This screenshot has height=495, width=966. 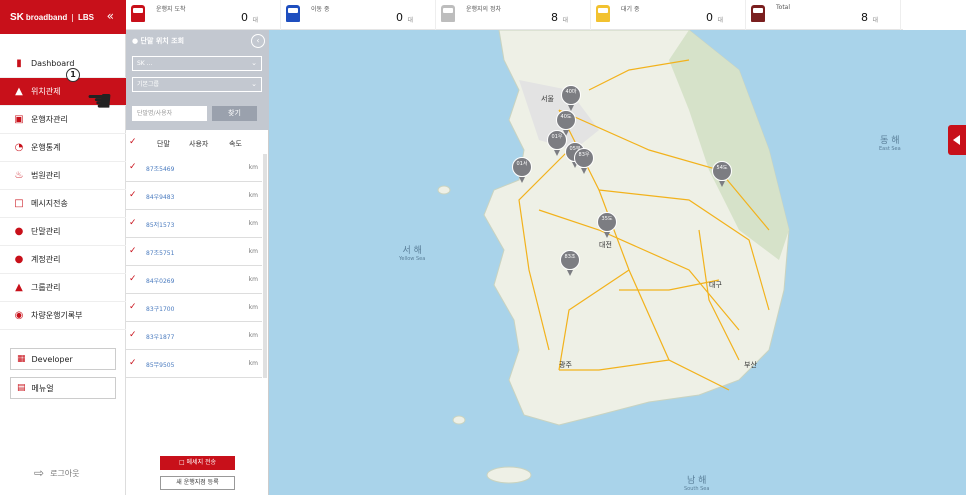 What do you see at coordinates (194, 364) in the screenshot?
I see `table-row: ✓ 85무9505 km` at bounding box center [194, 364].